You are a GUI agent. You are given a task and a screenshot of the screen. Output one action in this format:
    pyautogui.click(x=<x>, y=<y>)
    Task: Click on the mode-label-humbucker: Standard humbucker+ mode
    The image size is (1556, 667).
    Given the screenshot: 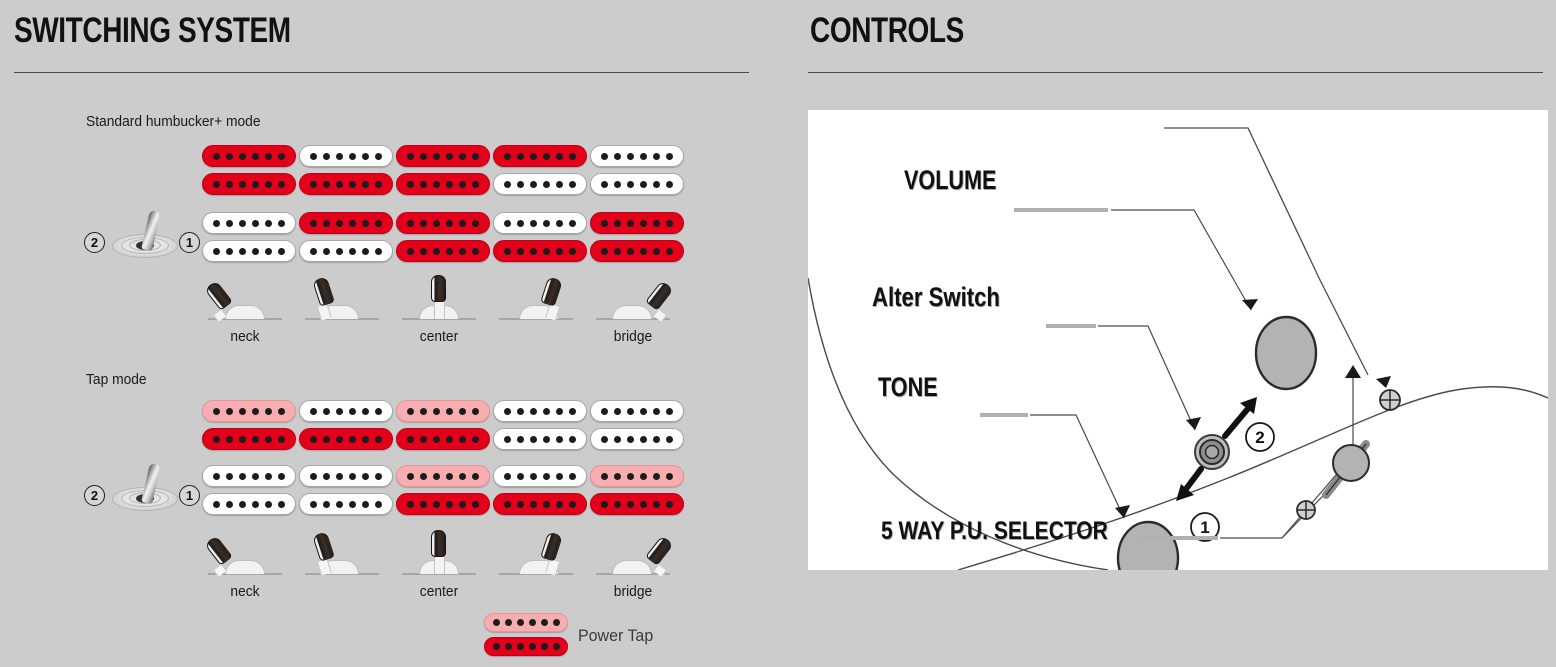 What is the action you would take?
    pyautogui.click(x=173, y=121)
    